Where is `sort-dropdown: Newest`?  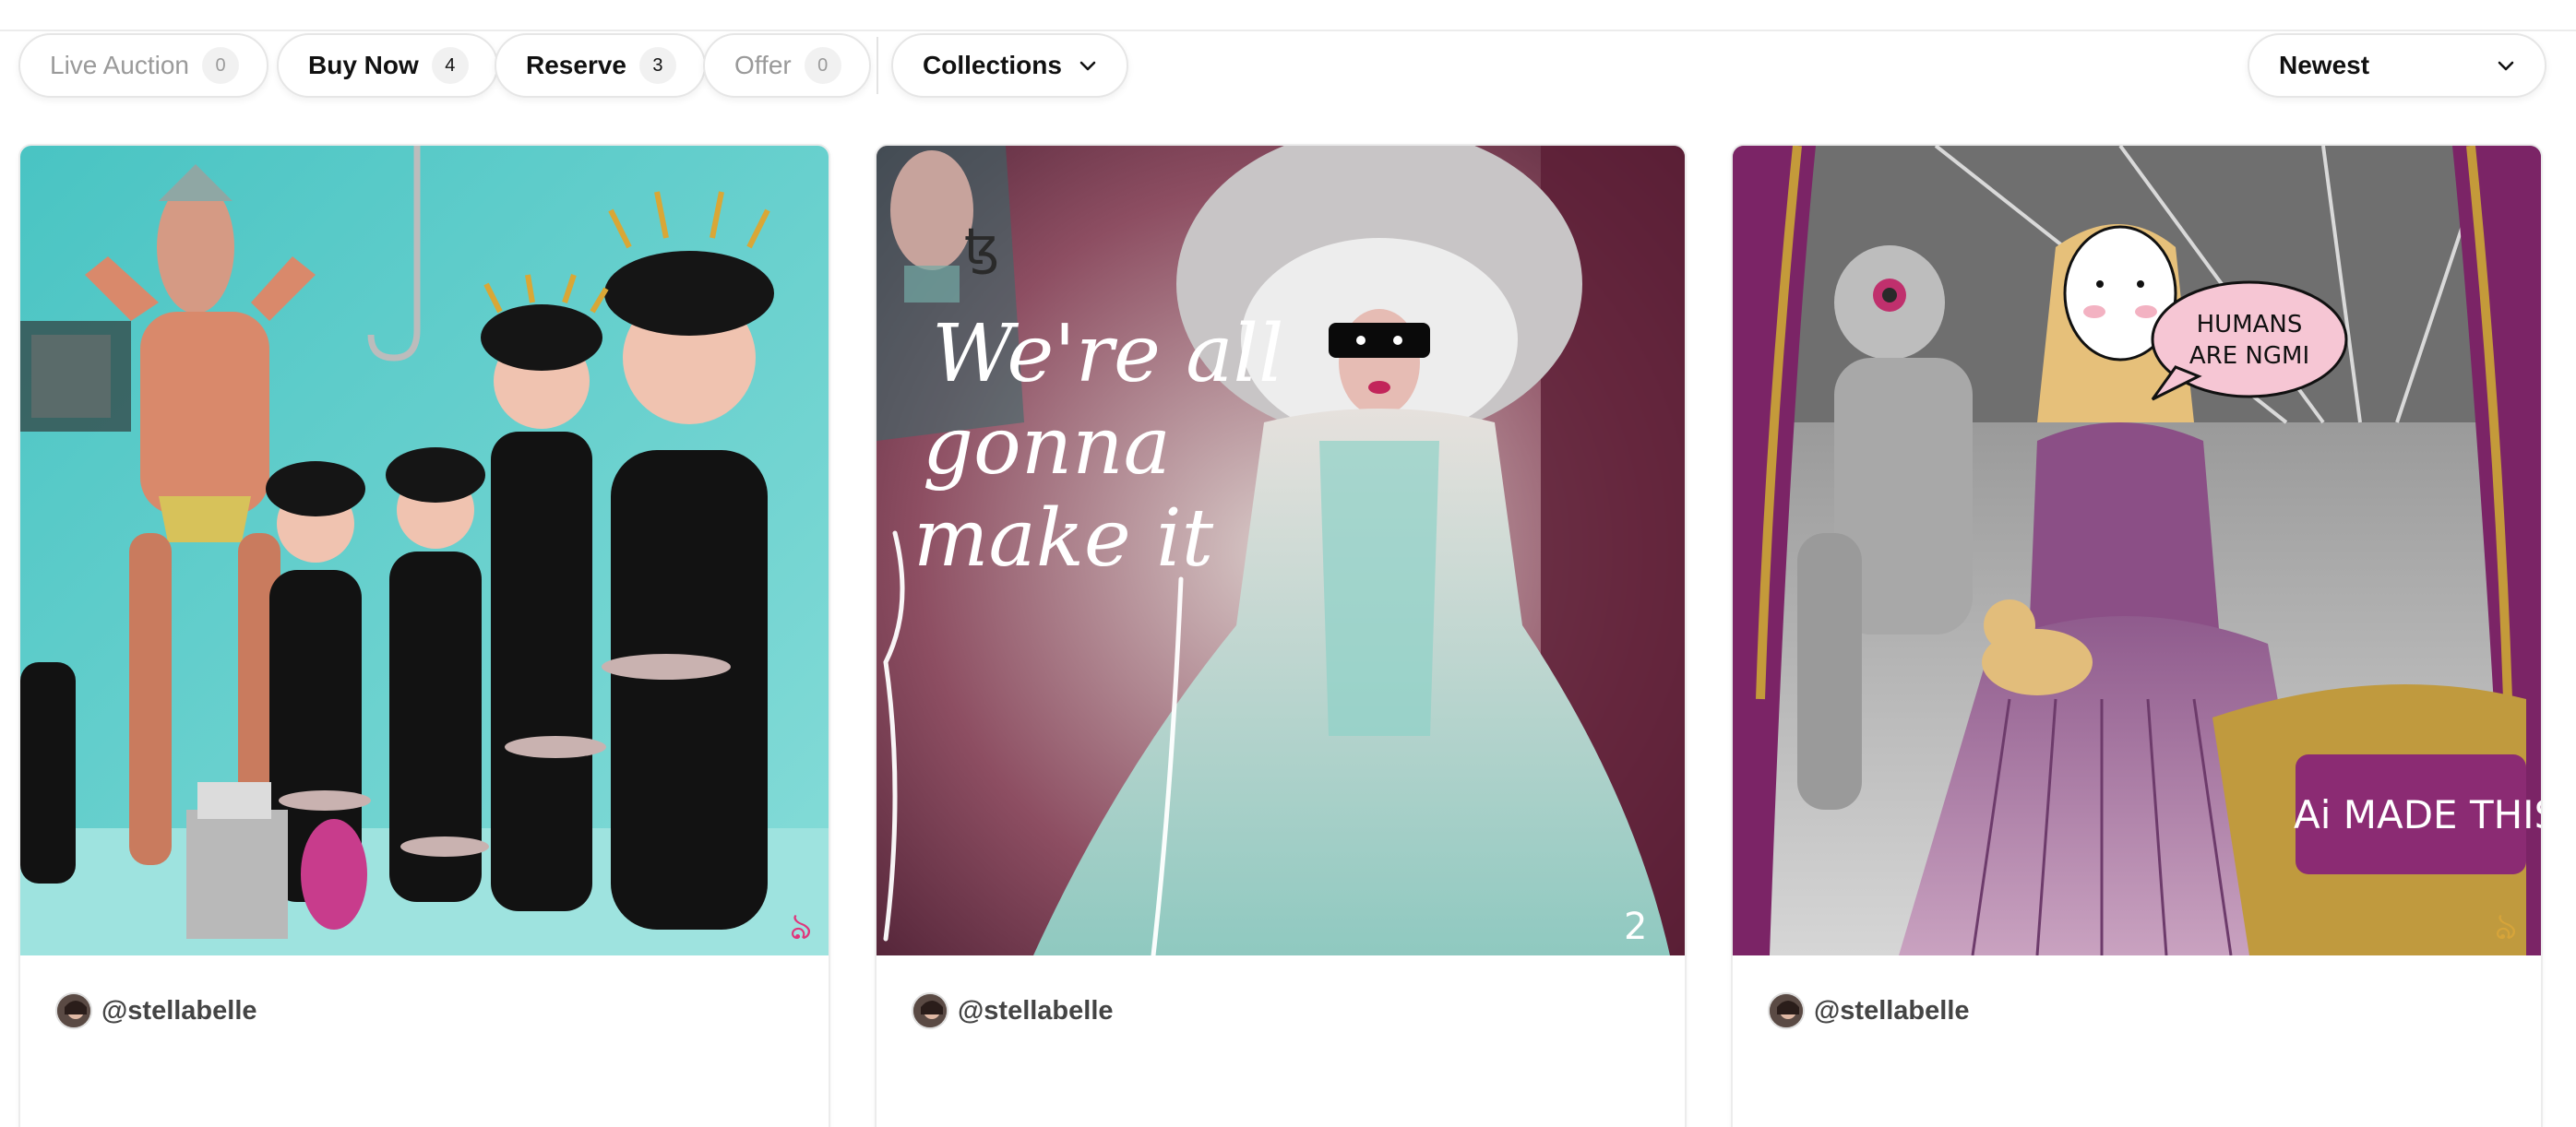 sort-dropdown: Newest is located at coordinates (2397, 65).